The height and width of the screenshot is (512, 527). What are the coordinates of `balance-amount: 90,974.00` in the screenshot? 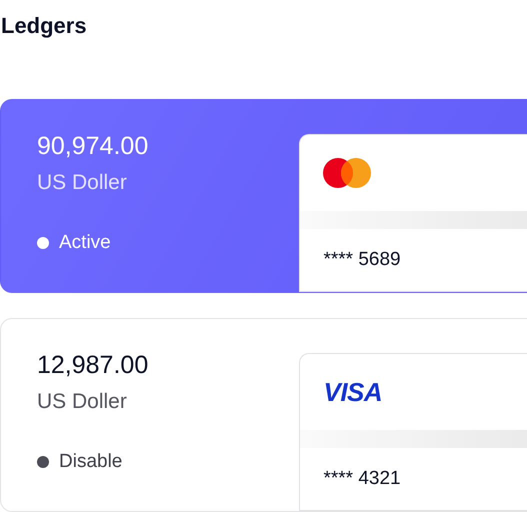 It's located at (93, 146).